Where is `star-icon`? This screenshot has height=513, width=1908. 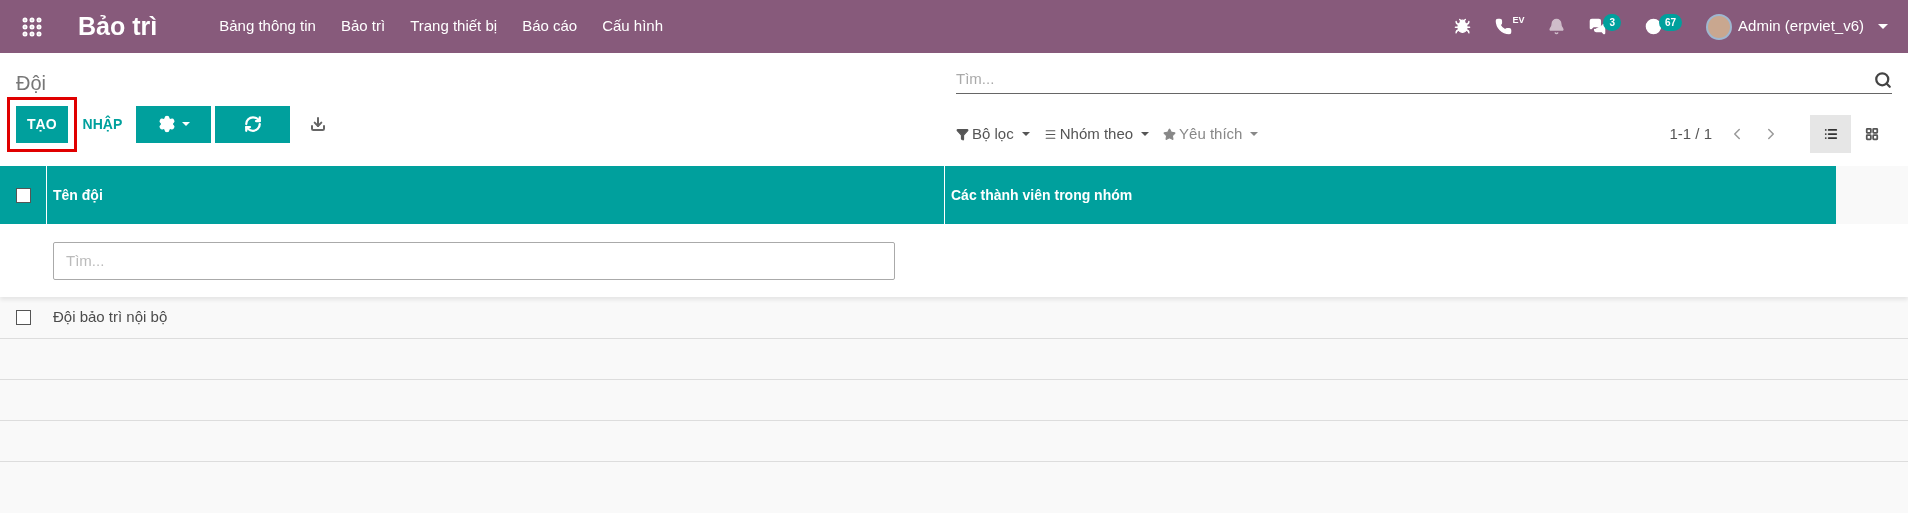 star-icon is located at coordinates (1170, 134).